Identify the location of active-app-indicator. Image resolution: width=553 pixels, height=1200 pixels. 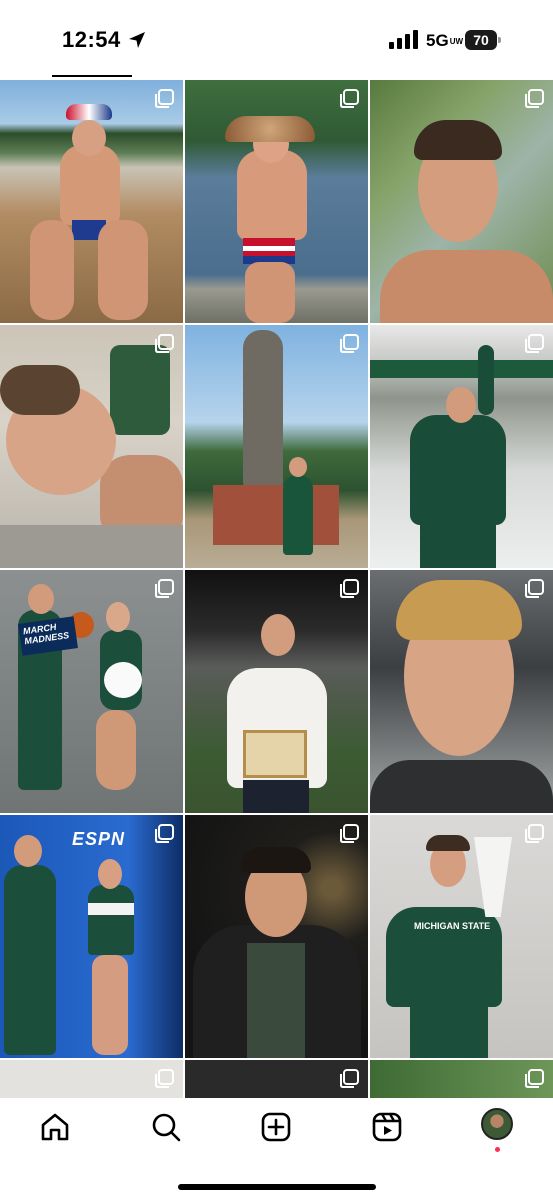
(92, 76).